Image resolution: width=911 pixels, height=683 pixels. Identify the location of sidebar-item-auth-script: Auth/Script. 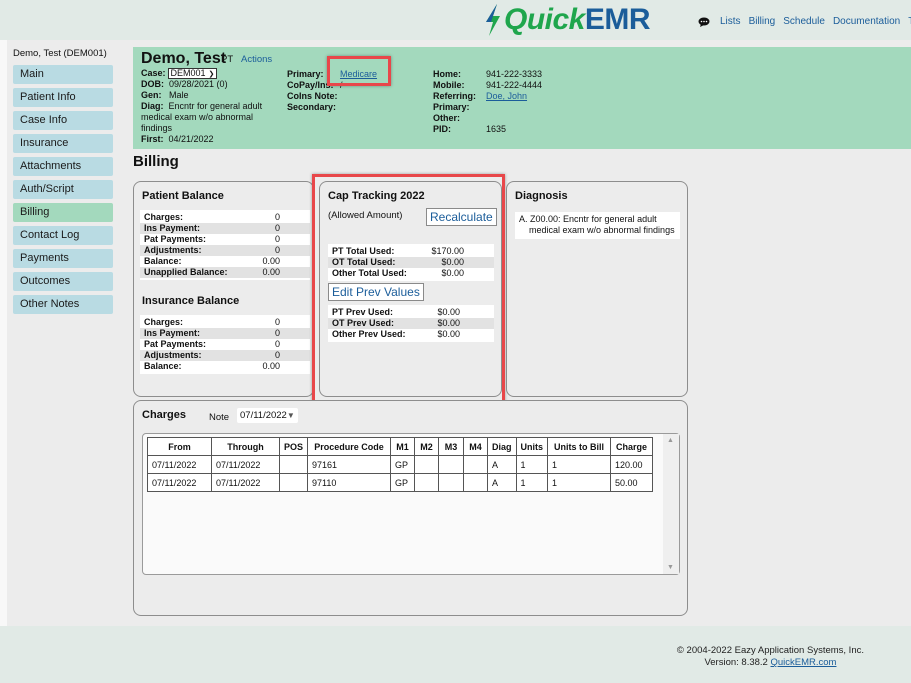
(63, 189).